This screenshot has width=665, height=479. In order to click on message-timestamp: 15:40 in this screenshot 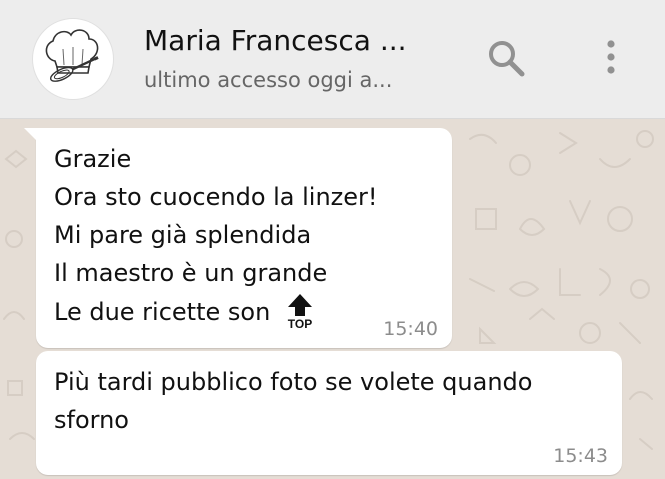, I will do `click(410, 329)`.